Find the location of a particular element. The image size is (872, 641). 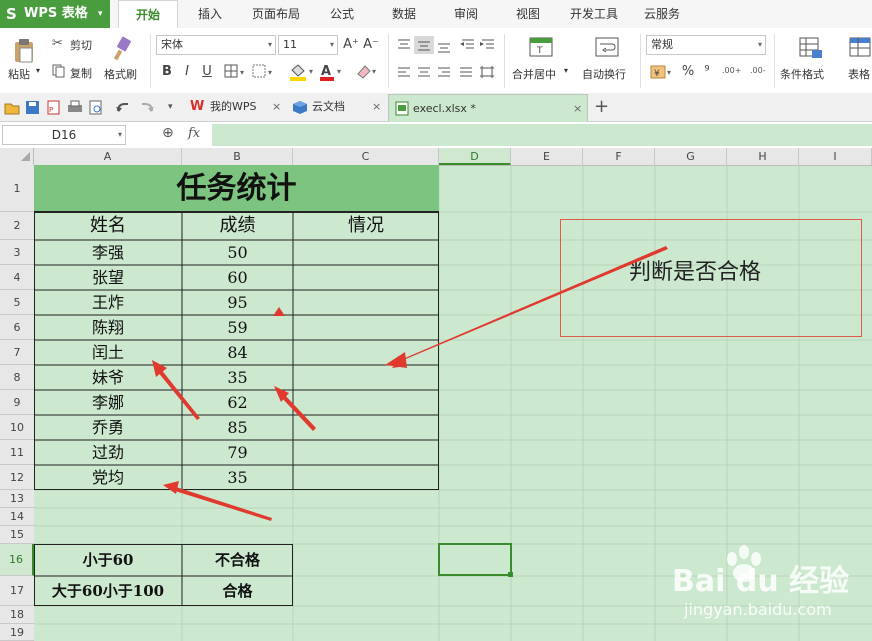

arrow-to-last-name-icon is located at coordinates (223, 504).